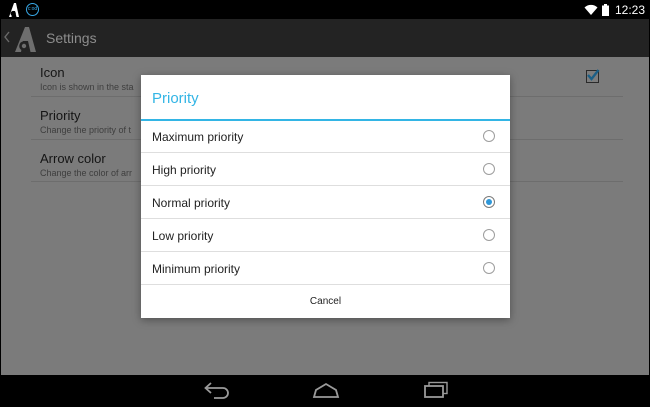 This screenshot has height=407, width=650. I want to click on dialog-title: Priority, so click(175, 98).